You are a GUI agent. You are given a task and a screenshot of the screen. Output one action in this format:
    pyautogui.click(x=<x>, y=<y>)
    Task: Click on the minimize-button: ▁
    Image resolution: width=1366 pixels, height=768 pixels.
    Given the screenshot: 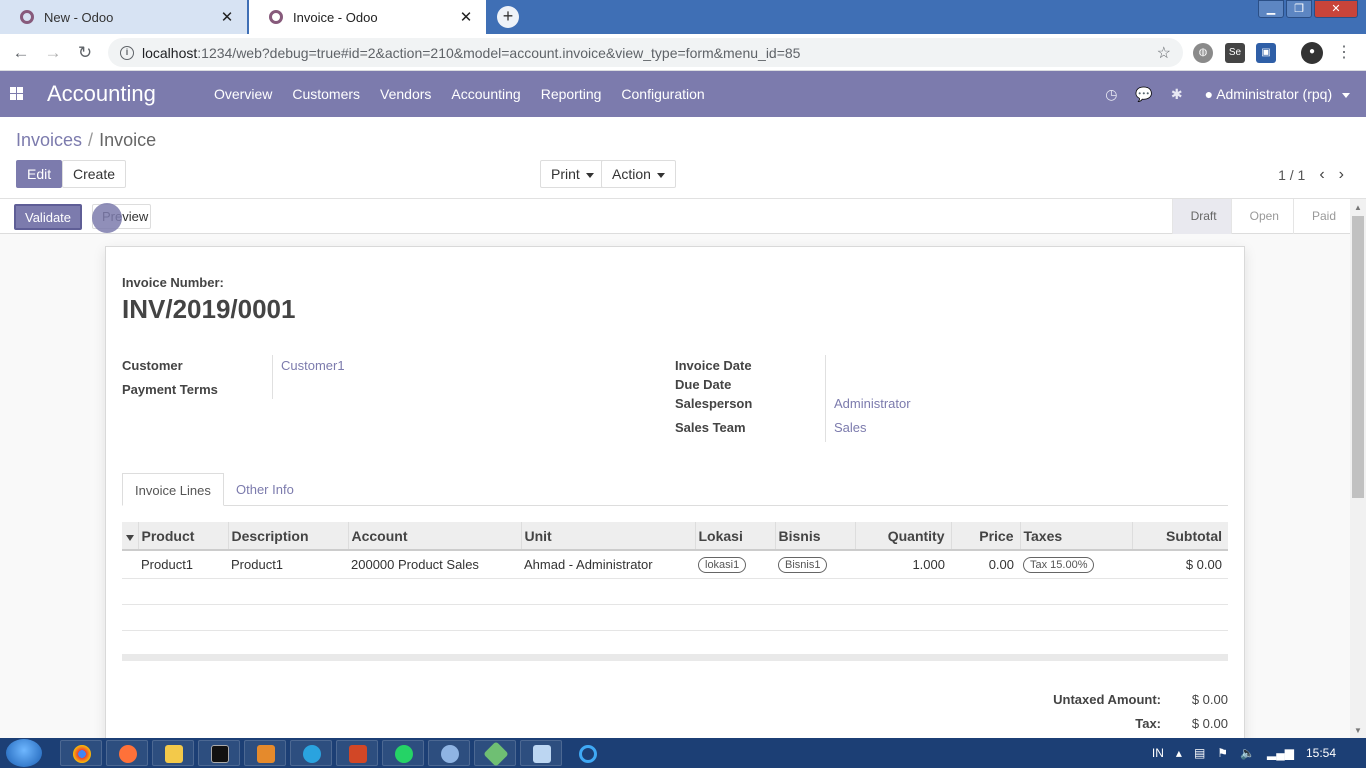 What is the action you would take?
    pyautogui.click(x=1271, y=9)
    